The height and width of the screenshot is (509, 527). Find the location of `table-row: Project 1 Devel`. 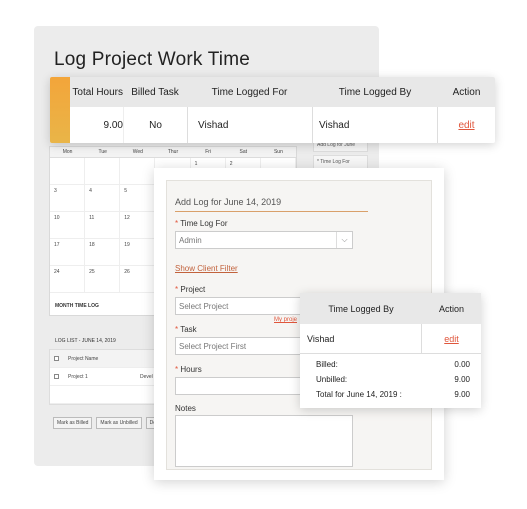

table-row: Project 1 Devel is located at coordinates (109, 377).